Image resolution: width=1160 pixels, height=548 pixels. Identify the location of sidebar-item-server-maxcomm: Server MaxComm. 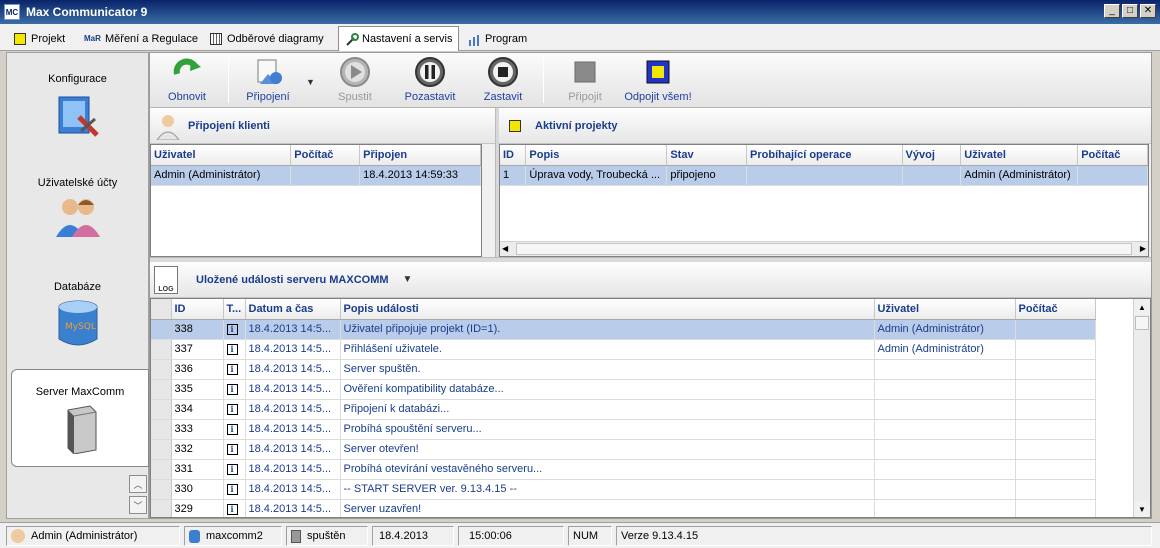
(80, 418).